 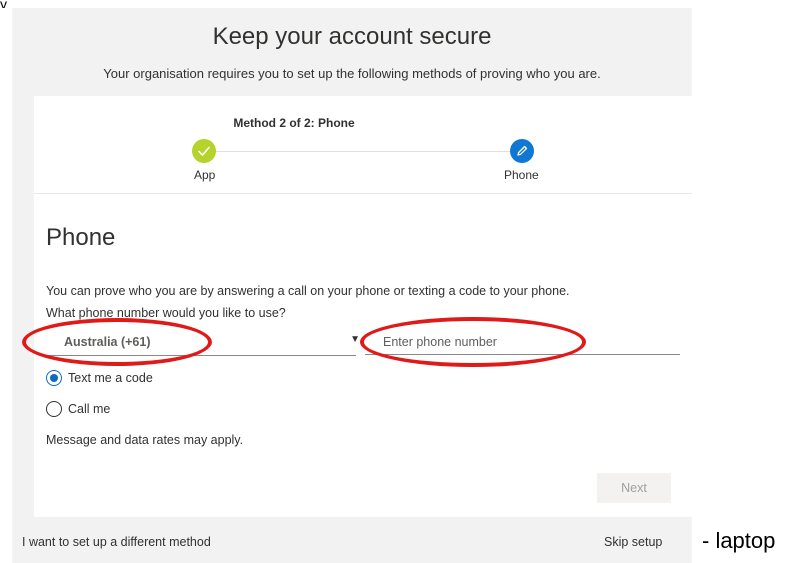 What do you see at coordinates (3, 4) in the screenshot?
I see `cropped-text-fragment: y` at bounding box center [3, 4].